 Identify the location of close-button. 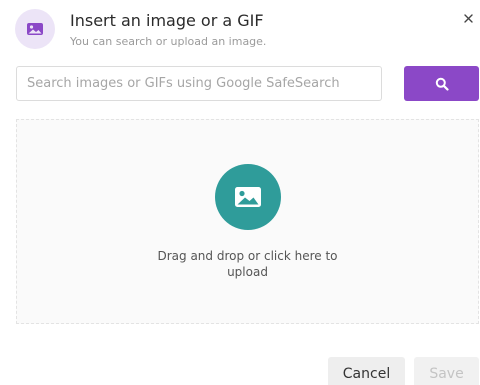
(468, 18).